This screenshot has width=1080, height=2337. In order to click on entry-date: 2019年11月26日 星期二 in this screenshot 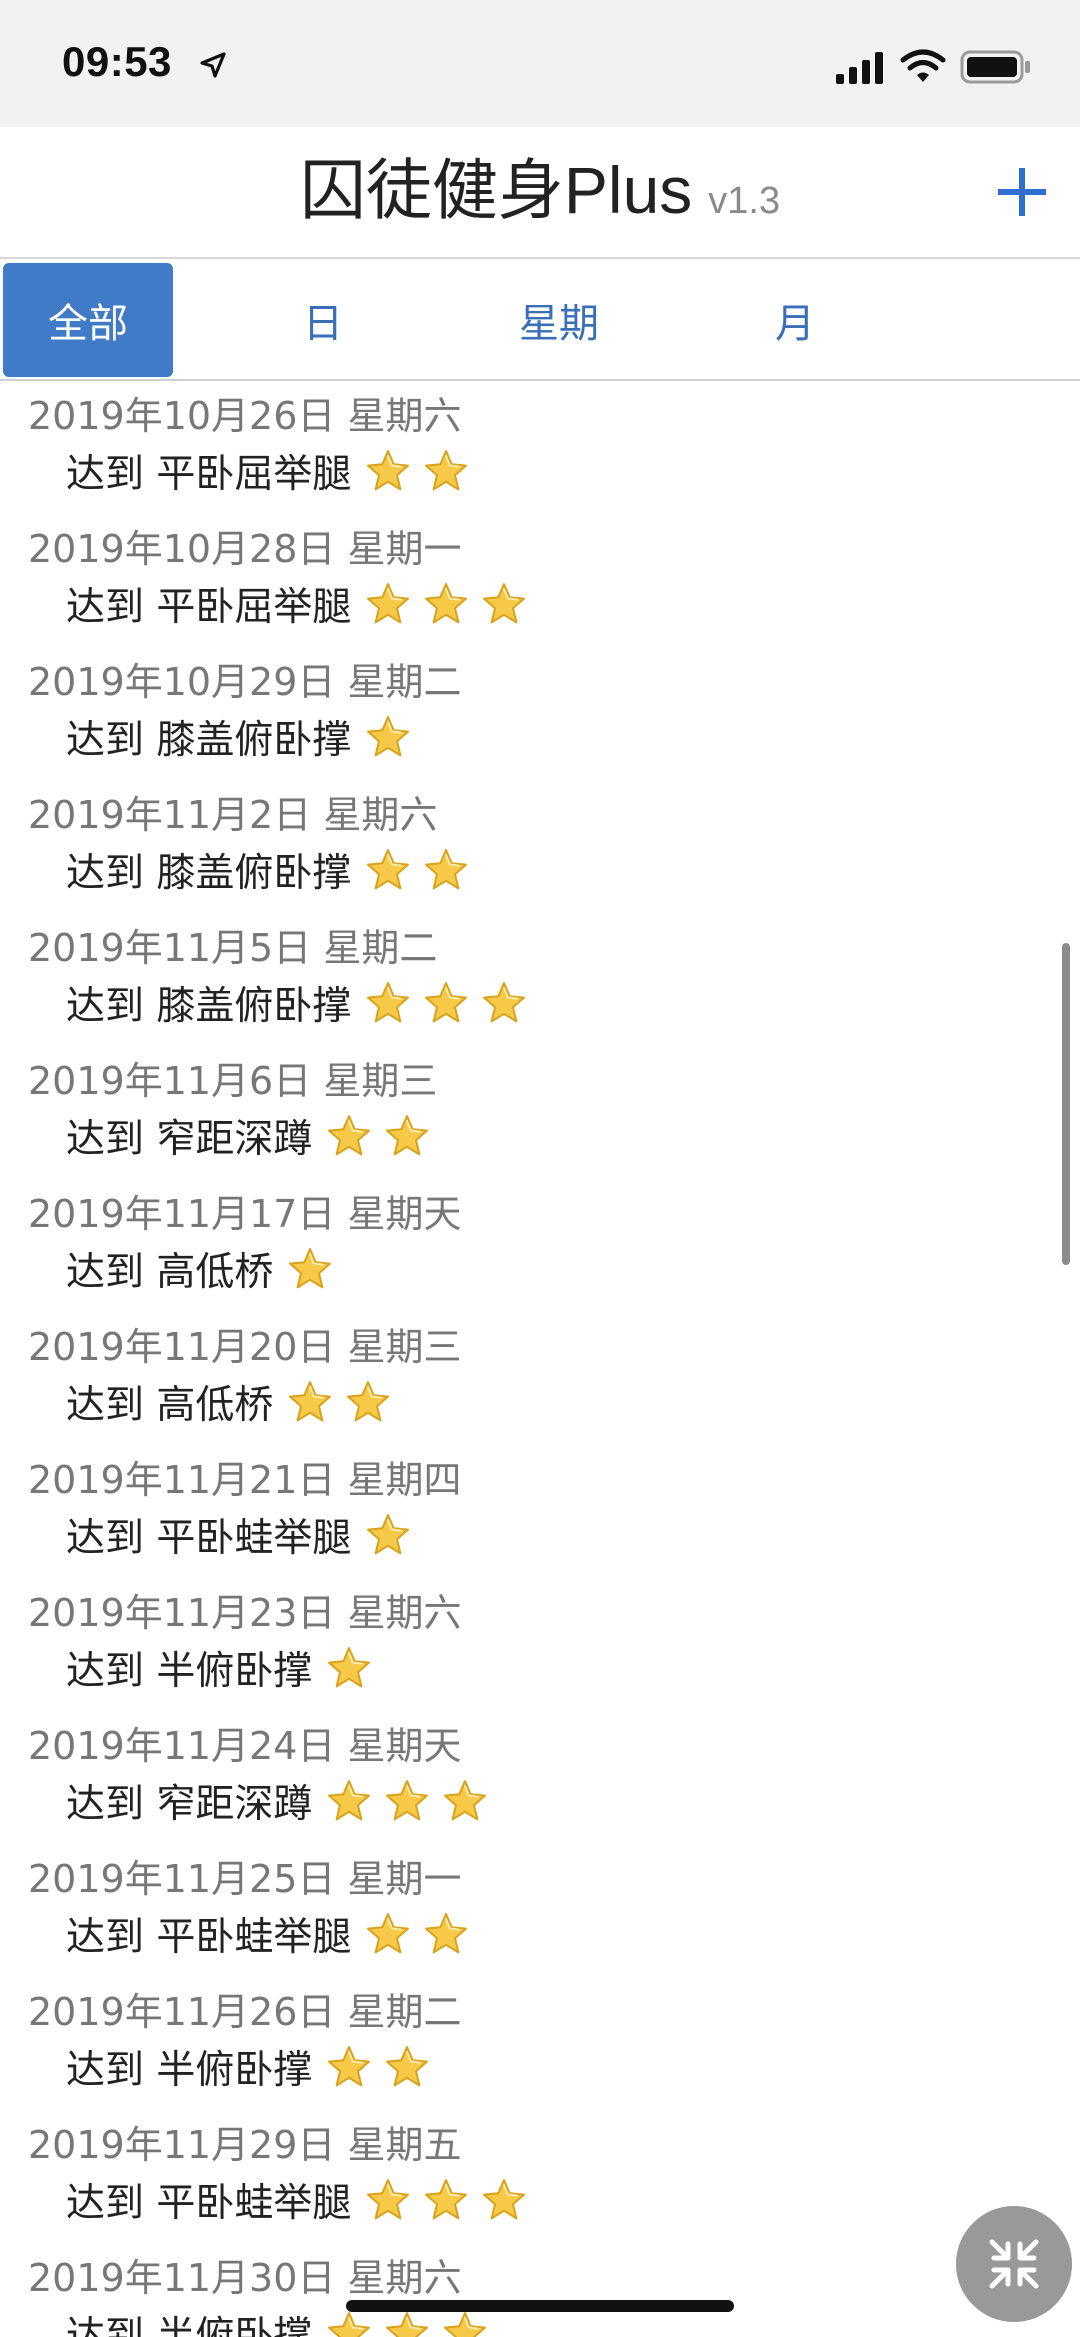, I will do `click(245, 2012)`.